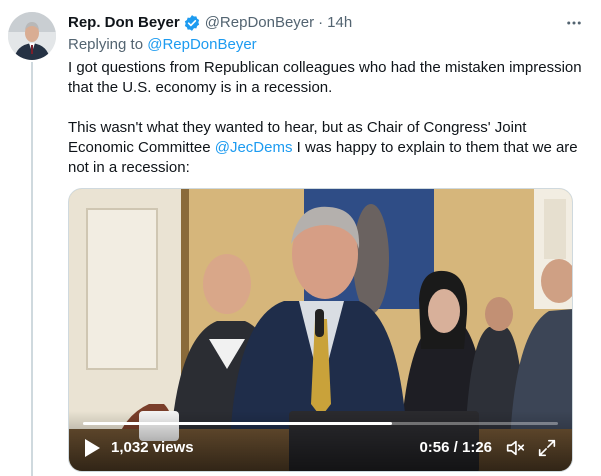  I want to click on author-handle: @RepDonBeyer, so click(259, 23).